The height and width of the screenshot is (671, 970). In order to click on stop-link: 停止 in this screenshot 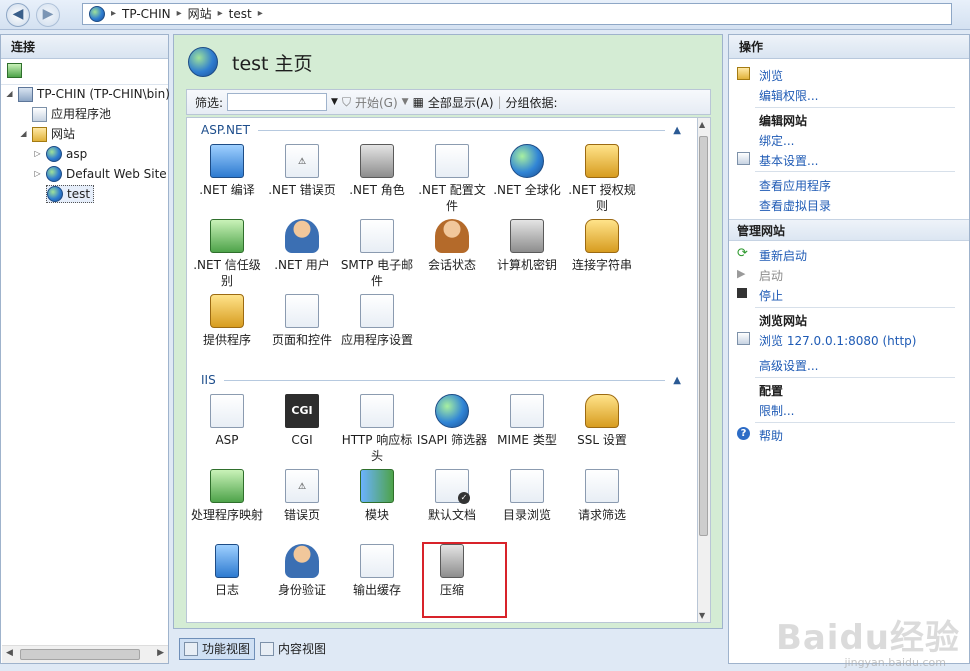, I will do `click(771, 295)`.